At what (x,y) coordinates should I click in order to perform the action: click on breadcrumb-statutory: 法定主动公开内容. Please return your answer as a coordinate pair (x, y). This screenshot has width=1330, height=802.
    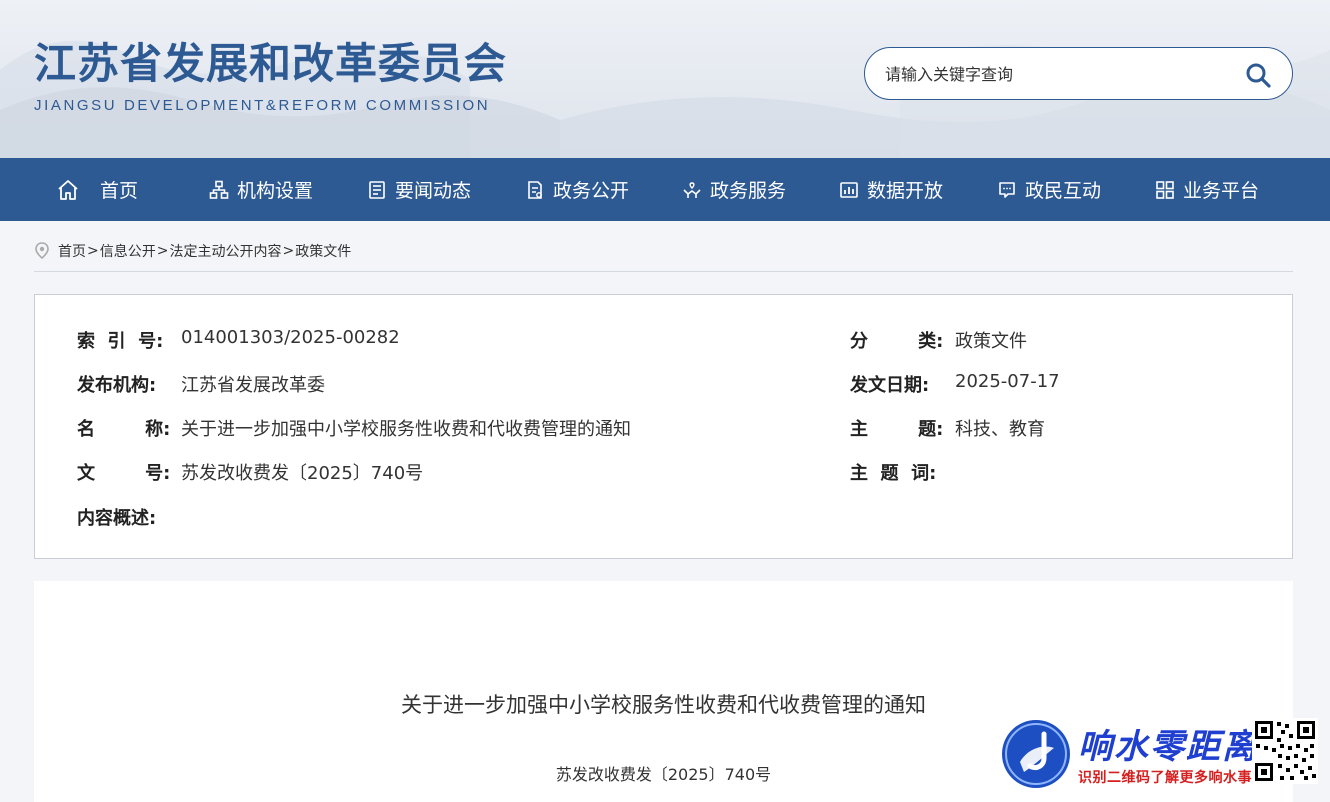
    Looking at the image, I should click on (225, 251).